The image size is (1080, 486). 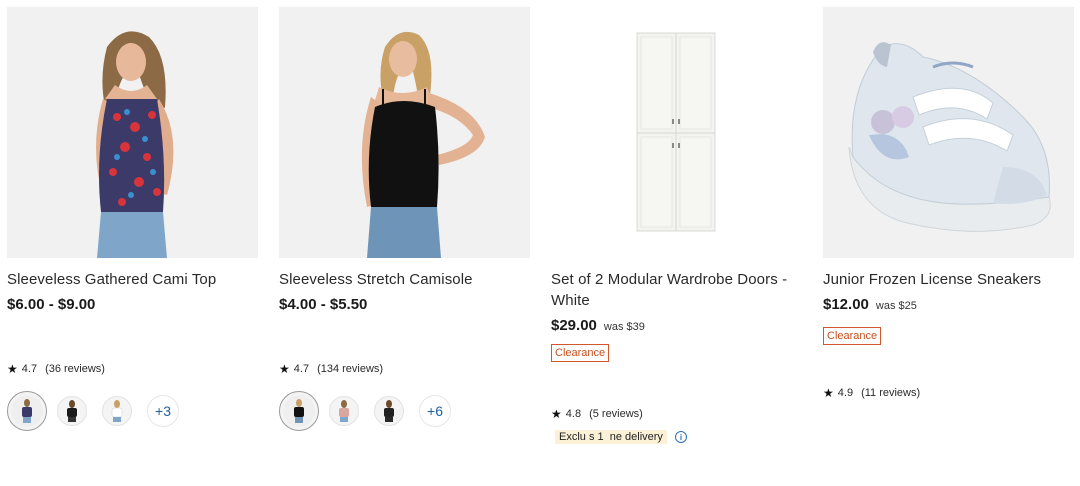 What do you see at coordinates (93, 411) in the screenshot?
I see `color-swatches: +3` at bounding box center [93, 411].